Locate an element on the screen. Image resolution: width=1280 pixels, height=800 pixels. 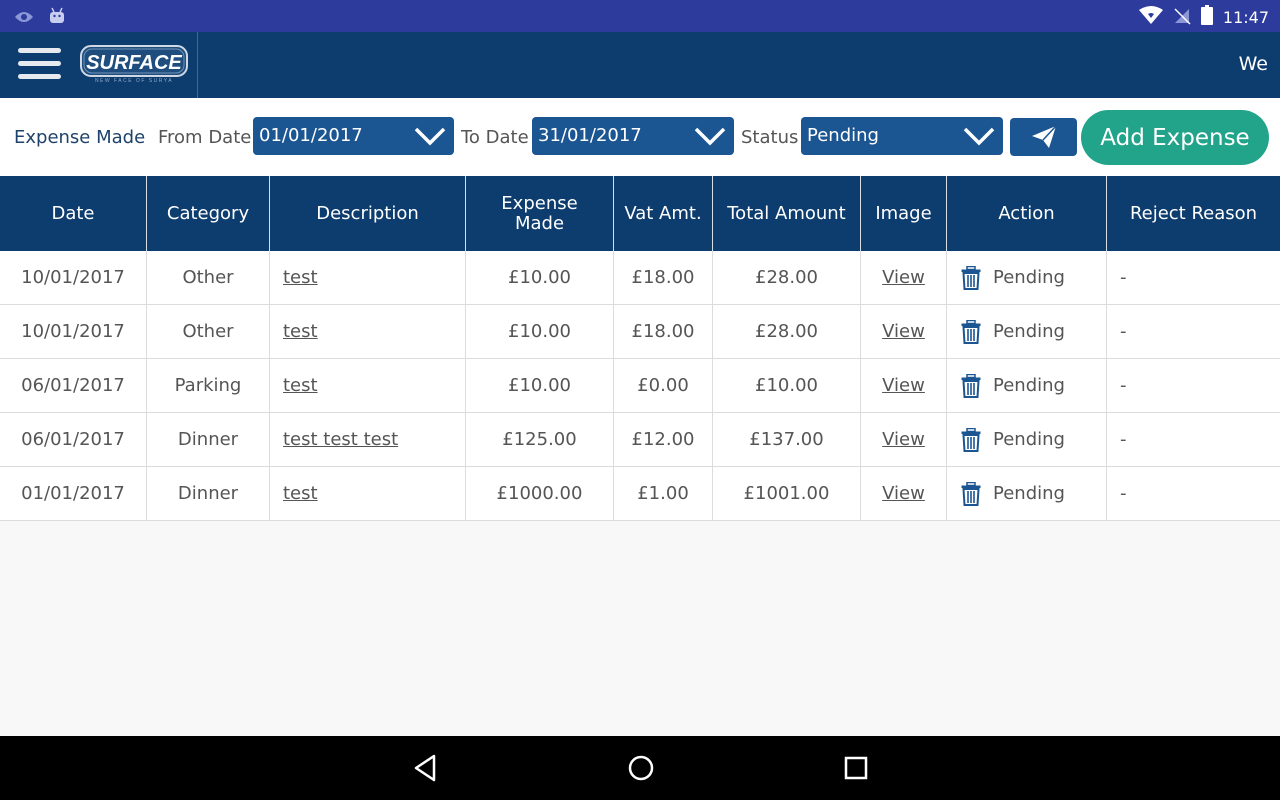
send-icon is located at coordinates (1044, 136).